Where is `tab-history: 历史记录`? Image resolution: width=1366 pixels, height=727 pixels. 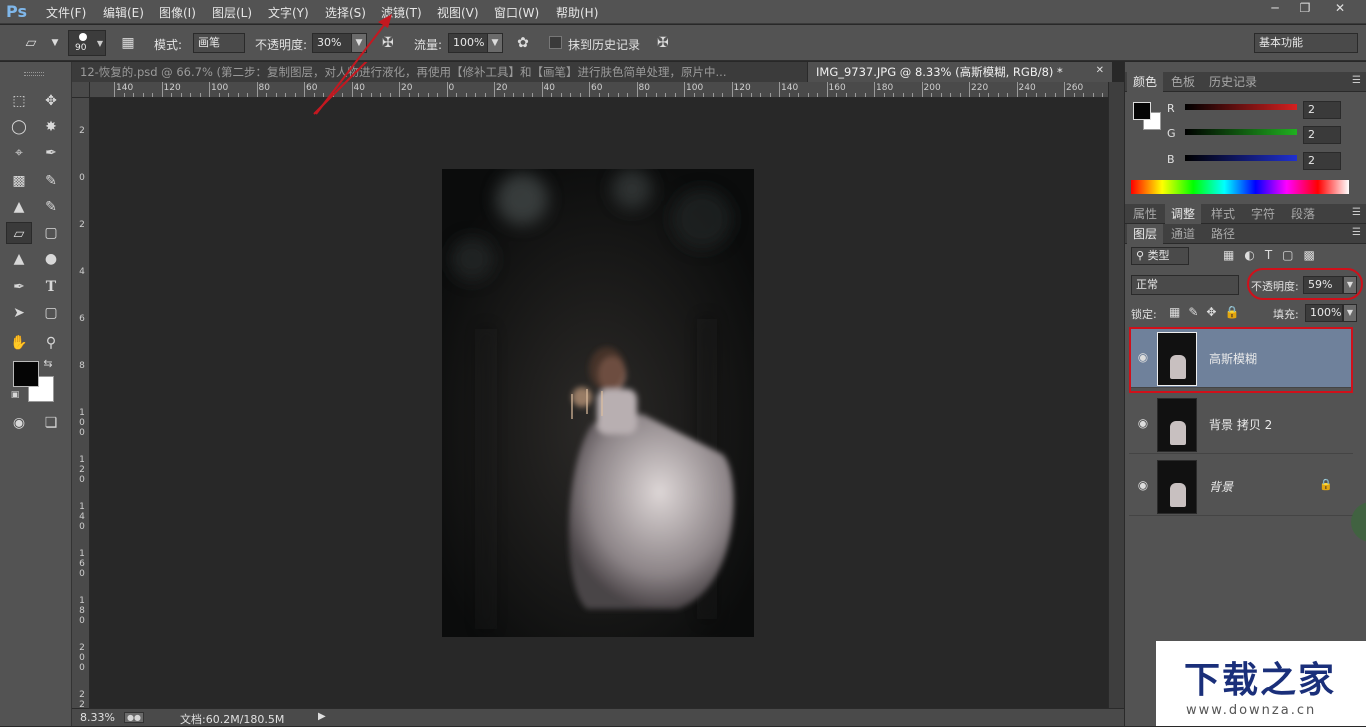
tab-history: 历史记录 is located at coordinates (1233, 82).